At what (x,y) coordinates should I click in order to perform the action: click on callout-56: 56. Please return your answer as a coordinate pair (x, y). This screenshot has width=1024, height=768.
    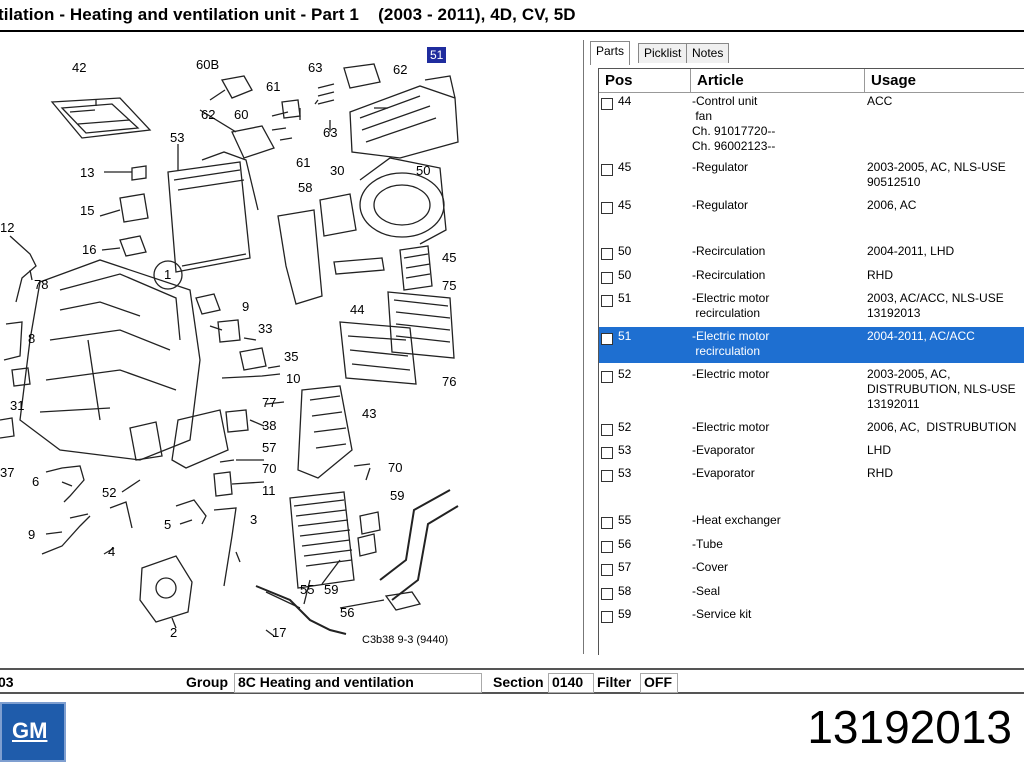
    Looking at the image, I should click on (347, 612).